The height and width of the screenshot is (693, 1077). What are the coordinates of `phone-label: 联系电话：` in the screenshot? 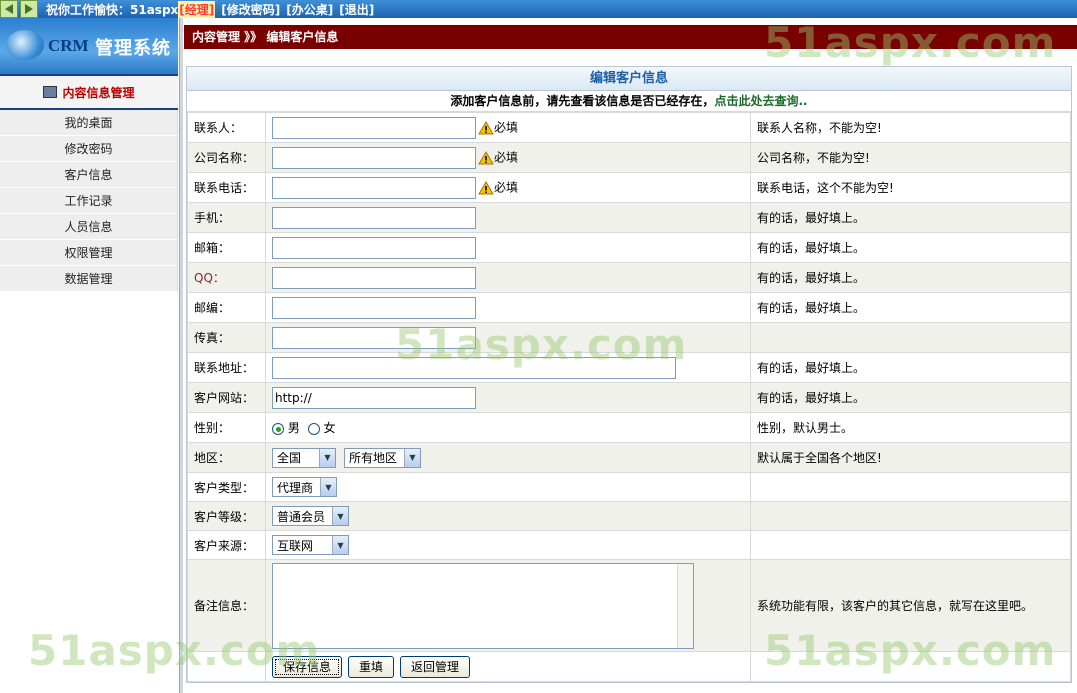 It's located at (226, 187).